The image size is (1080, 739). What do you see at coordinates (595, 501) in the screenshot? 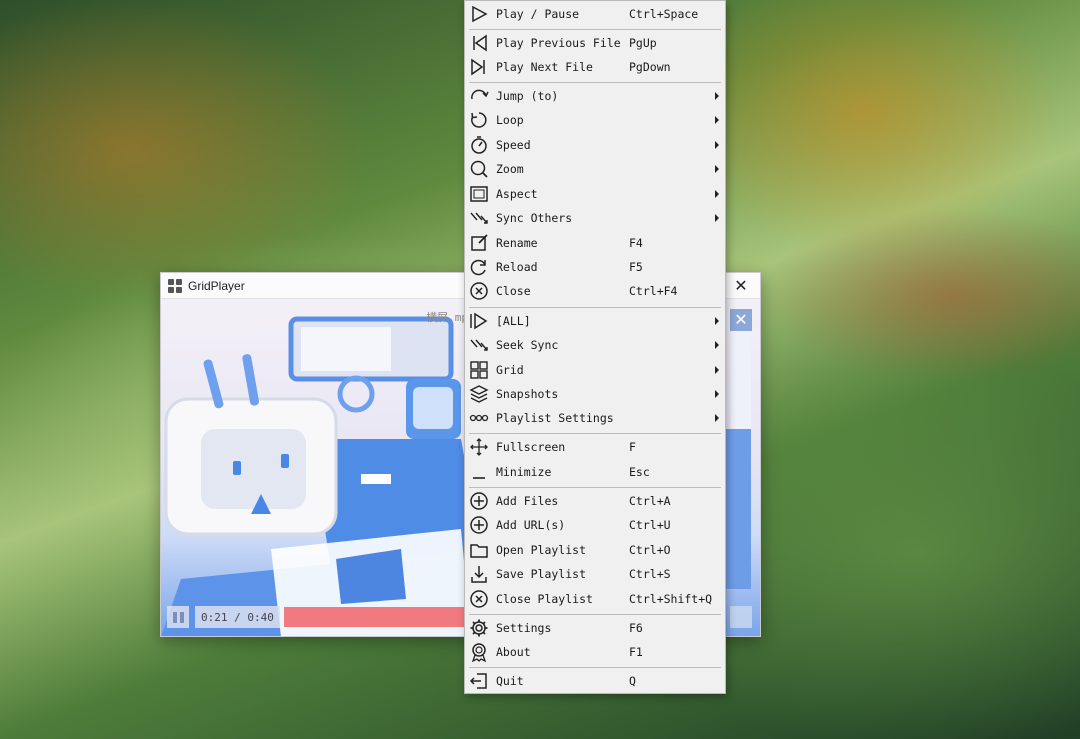
I see `menu-item-add-files: Add Files Ctrl+A` at bounding box center [595, 501].